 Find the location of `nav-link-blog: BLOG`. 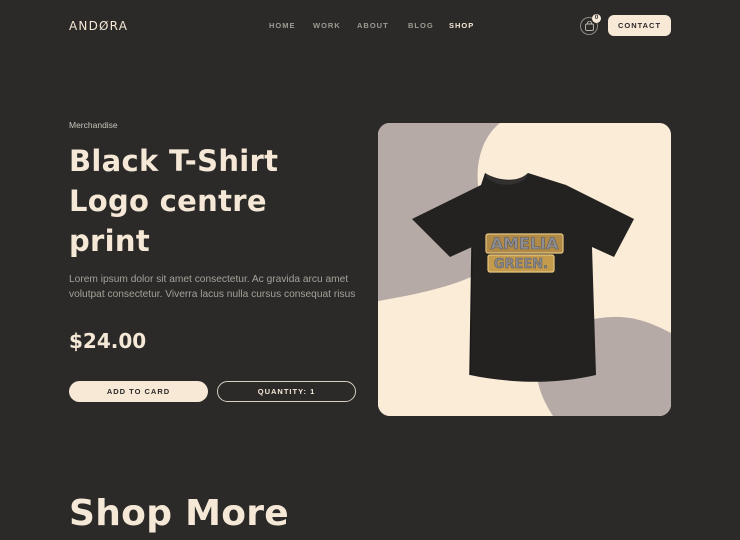

nav-link-blog: BLOG is located at coordinates (421, 25).